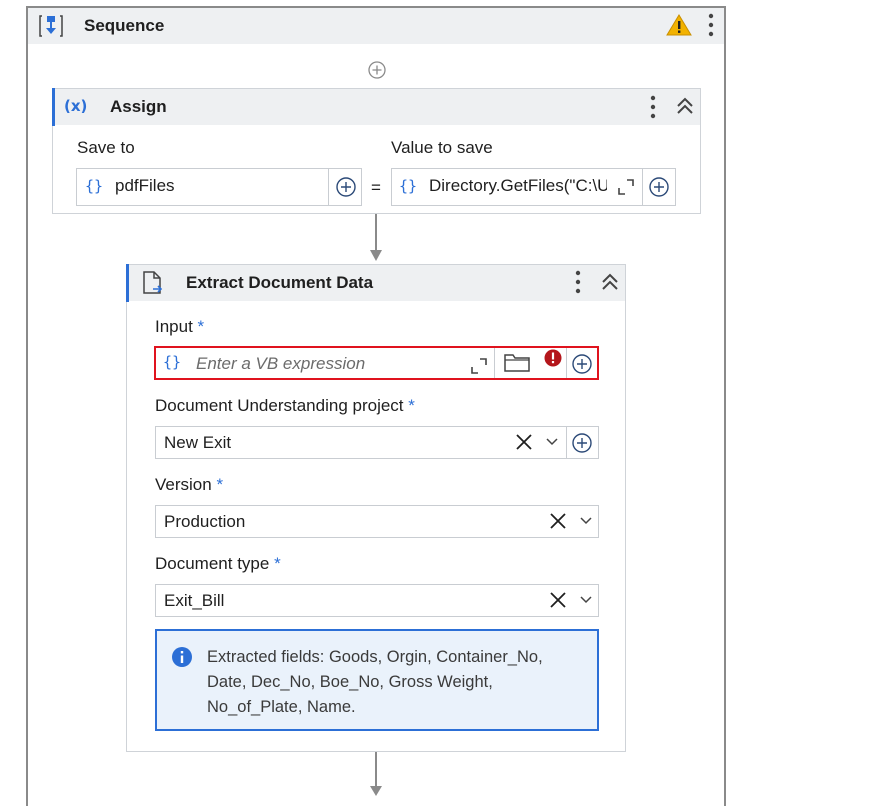 Image resolution: width=869 pixels, height=806 pixels. I want to click on info-icon, so click(182, 657).